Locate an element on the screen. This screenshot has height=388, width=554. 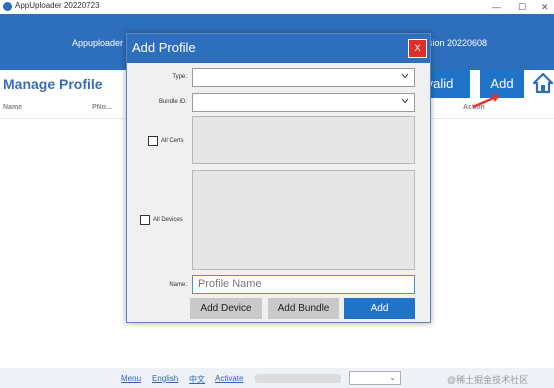
dialog-close-button: X is located at coordinates (417, 48).